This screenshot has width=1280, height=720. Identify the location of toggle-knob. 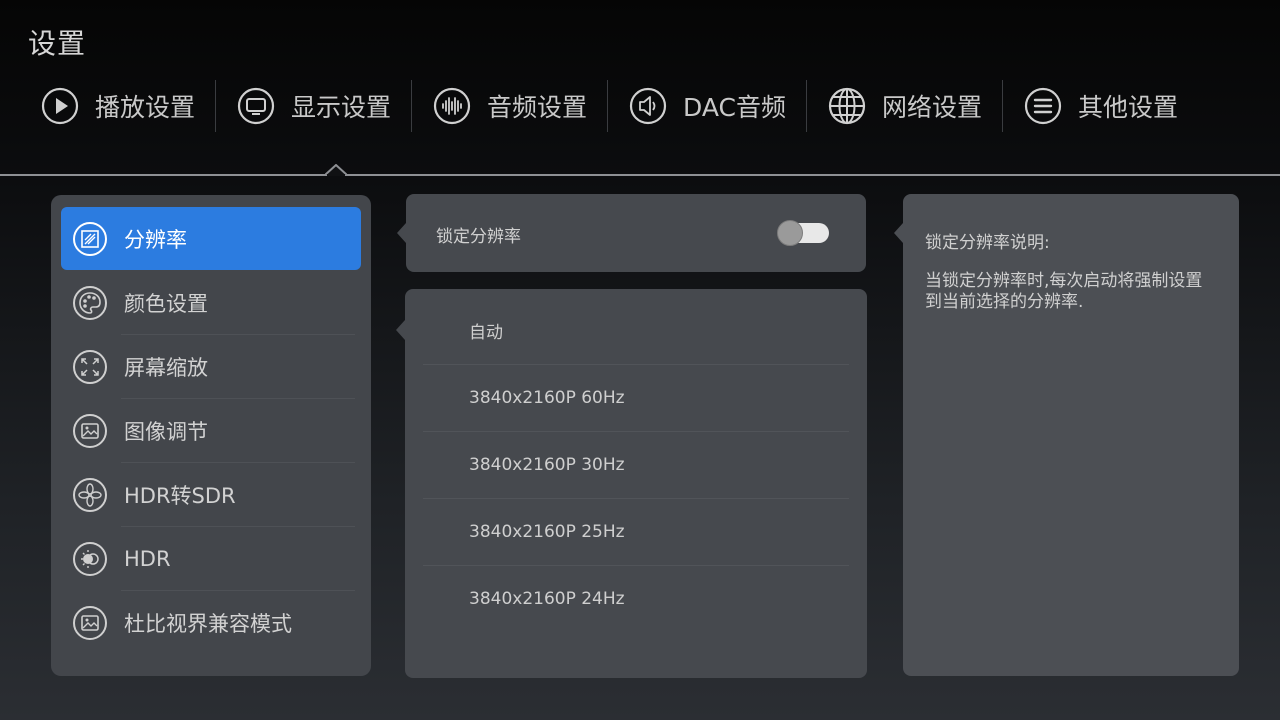
(790, 233).